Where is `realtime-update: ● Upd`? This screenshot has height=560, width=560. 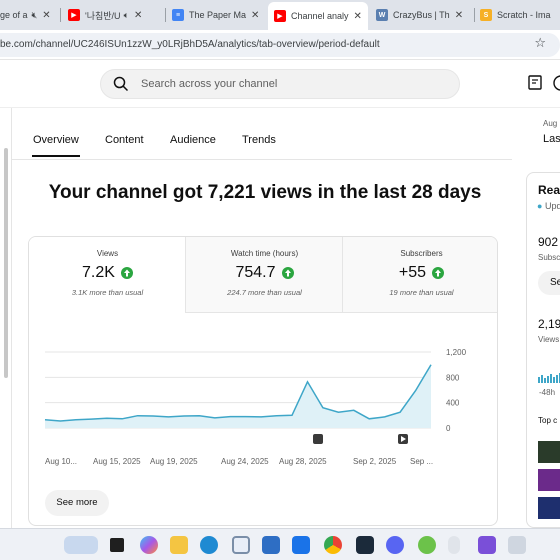
realtime-update: ● Upd is located at coordinates (548, 206).